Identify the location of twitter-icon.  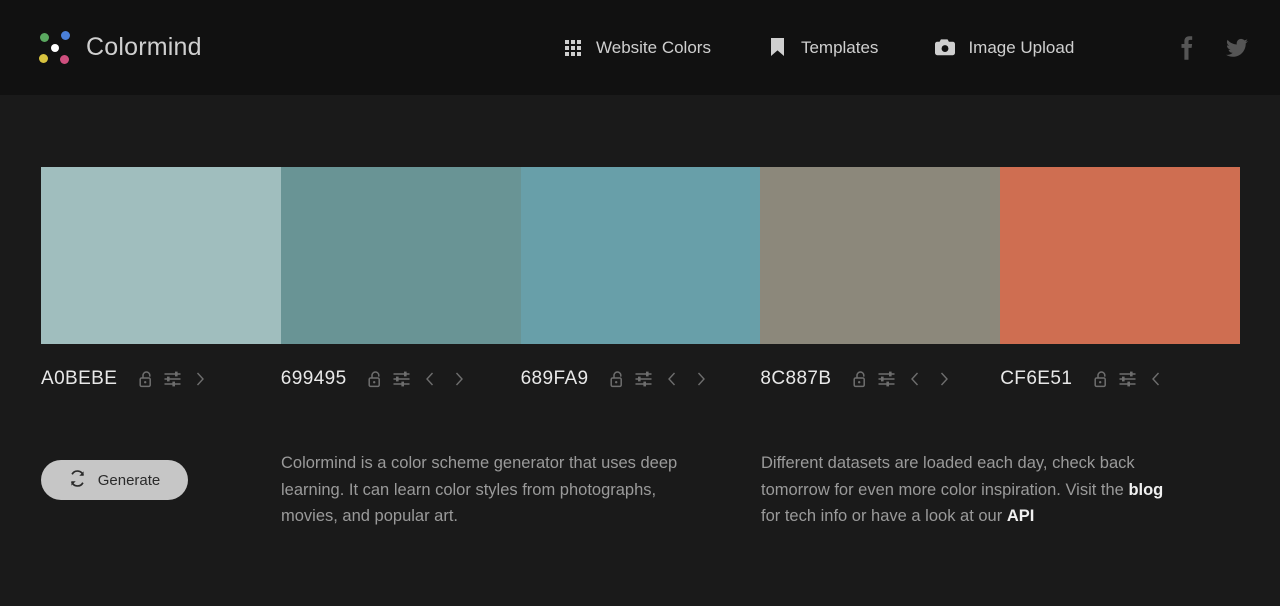
(1237, 47).